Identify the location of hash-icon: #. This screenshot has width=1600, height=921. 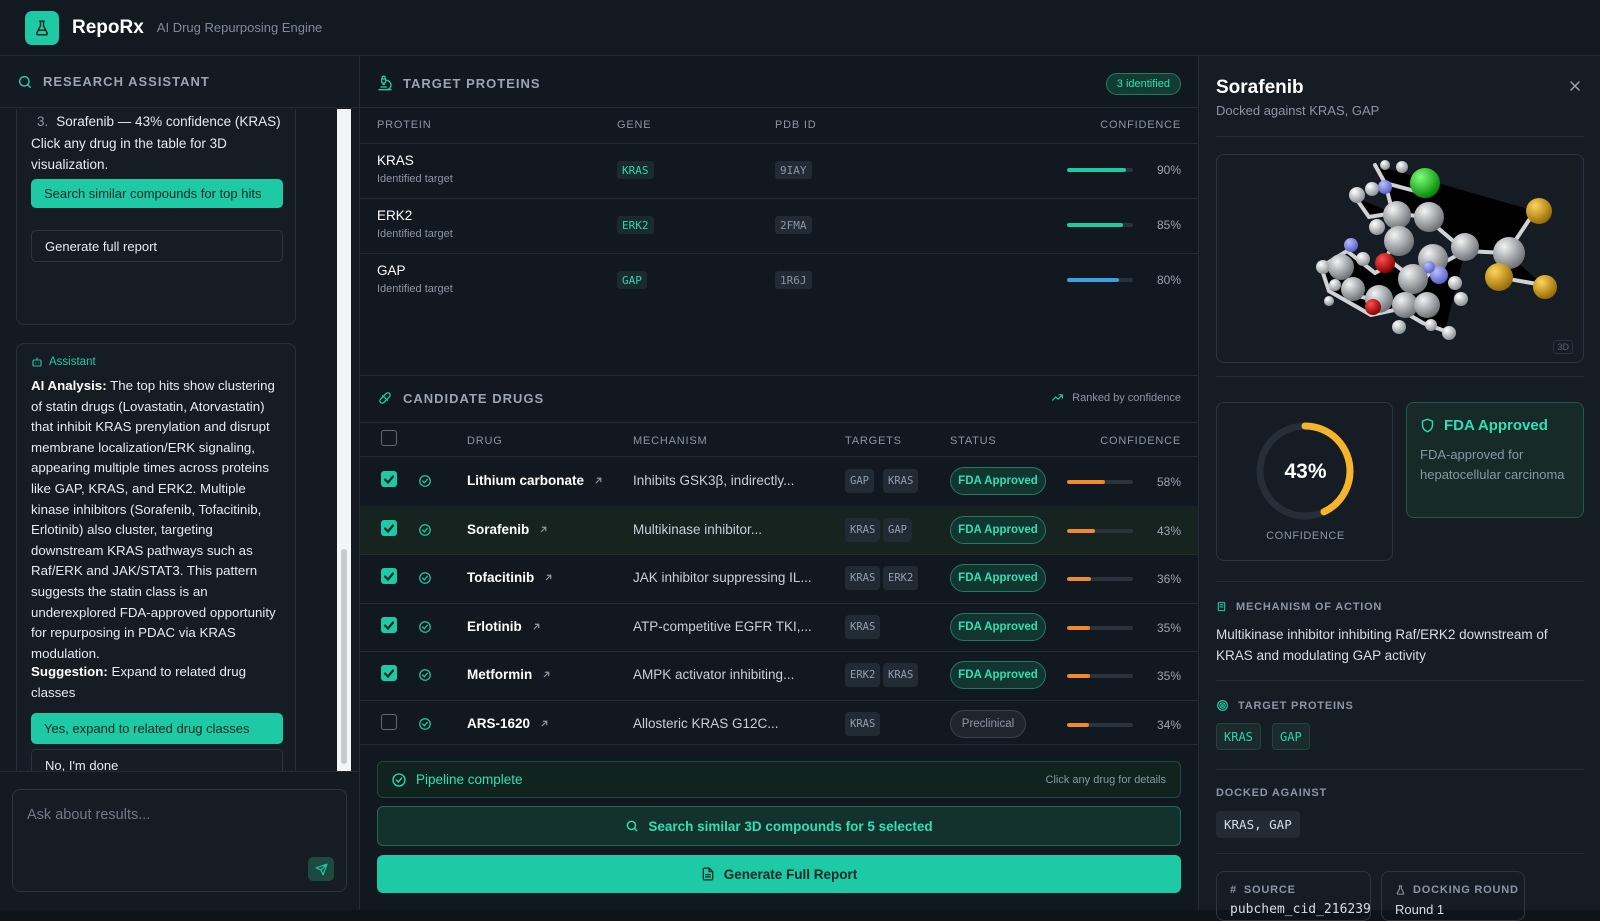
(1233, 890).